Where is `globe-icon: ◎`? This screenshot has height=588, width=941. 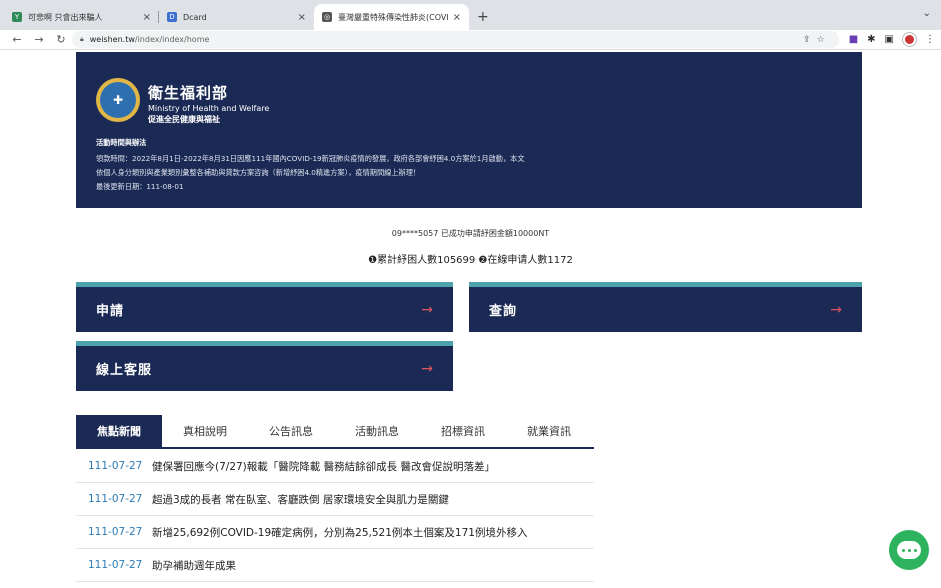
globe-icon: ◎ is located at coordinates (327, 17).